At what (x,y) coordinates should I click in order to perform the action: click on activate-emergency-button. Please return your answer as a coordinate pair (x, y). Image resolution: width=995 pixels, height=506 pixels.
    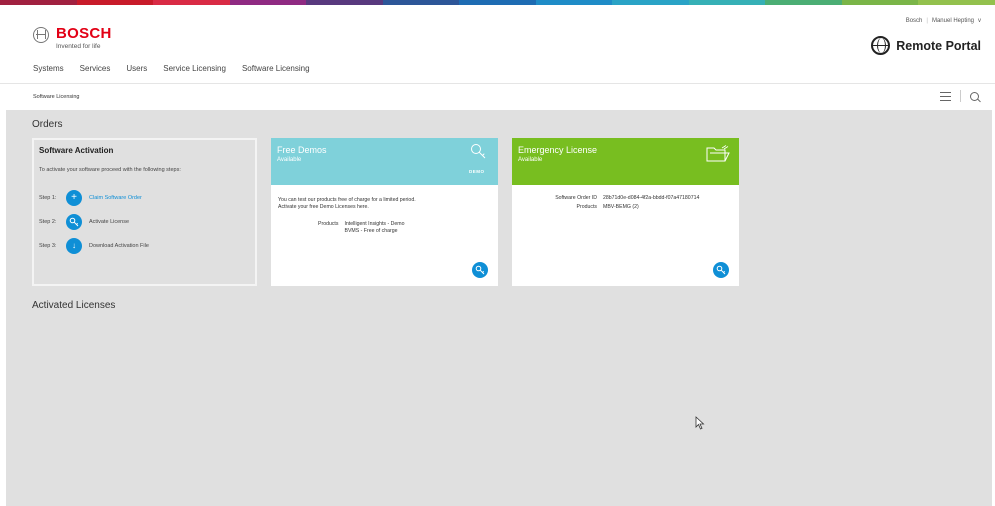
    Looking at the image, I should click on (721, 270).